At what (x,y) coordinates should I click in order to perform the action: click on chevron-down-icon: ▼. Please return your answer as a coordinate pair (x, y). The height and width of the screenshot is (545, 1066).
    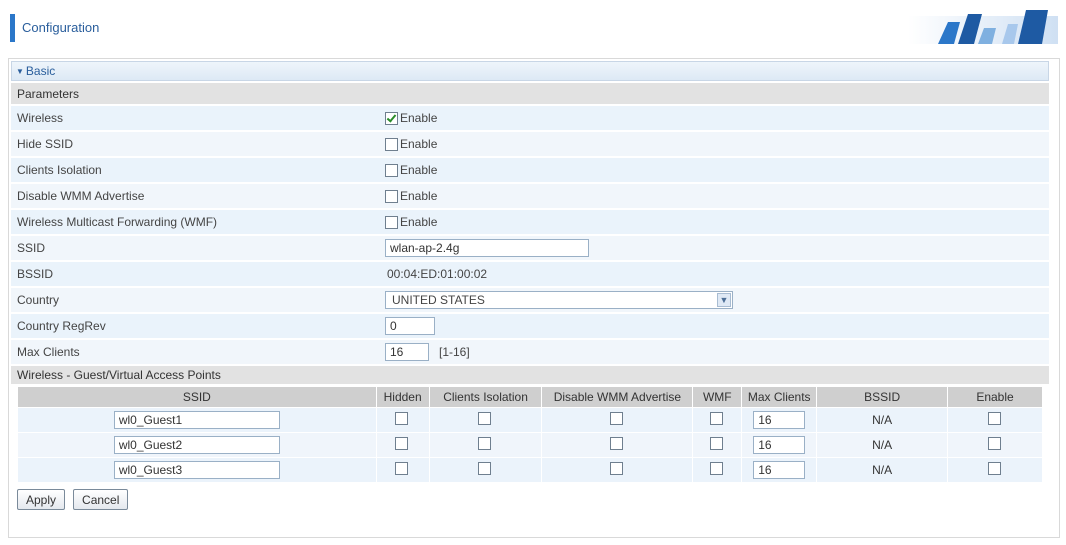
    Looking at the image, I should click on (724, 300).